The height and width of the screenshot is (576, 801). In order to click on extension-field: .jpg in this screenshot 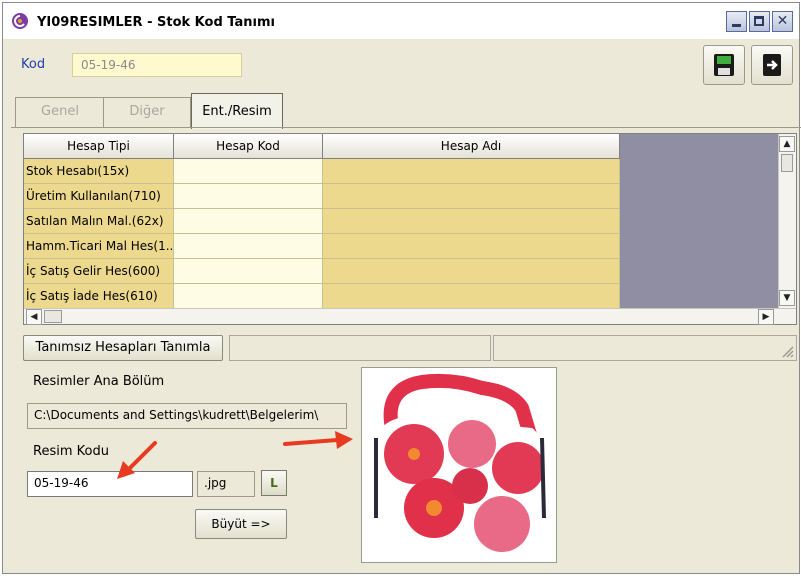, I will do `click(226, 484)`.